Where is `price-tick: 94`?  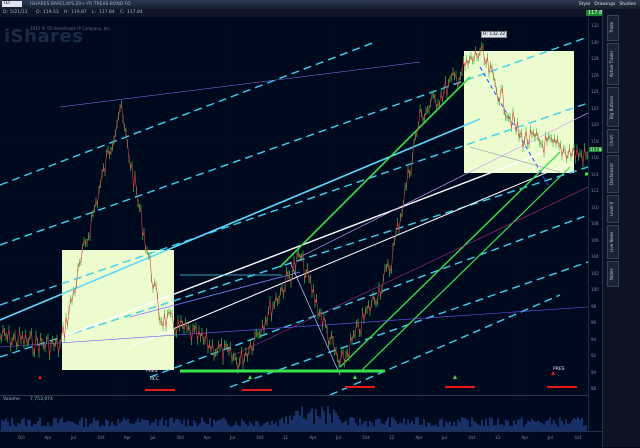
price-tick: 94 is located at coordinates (594, 339).